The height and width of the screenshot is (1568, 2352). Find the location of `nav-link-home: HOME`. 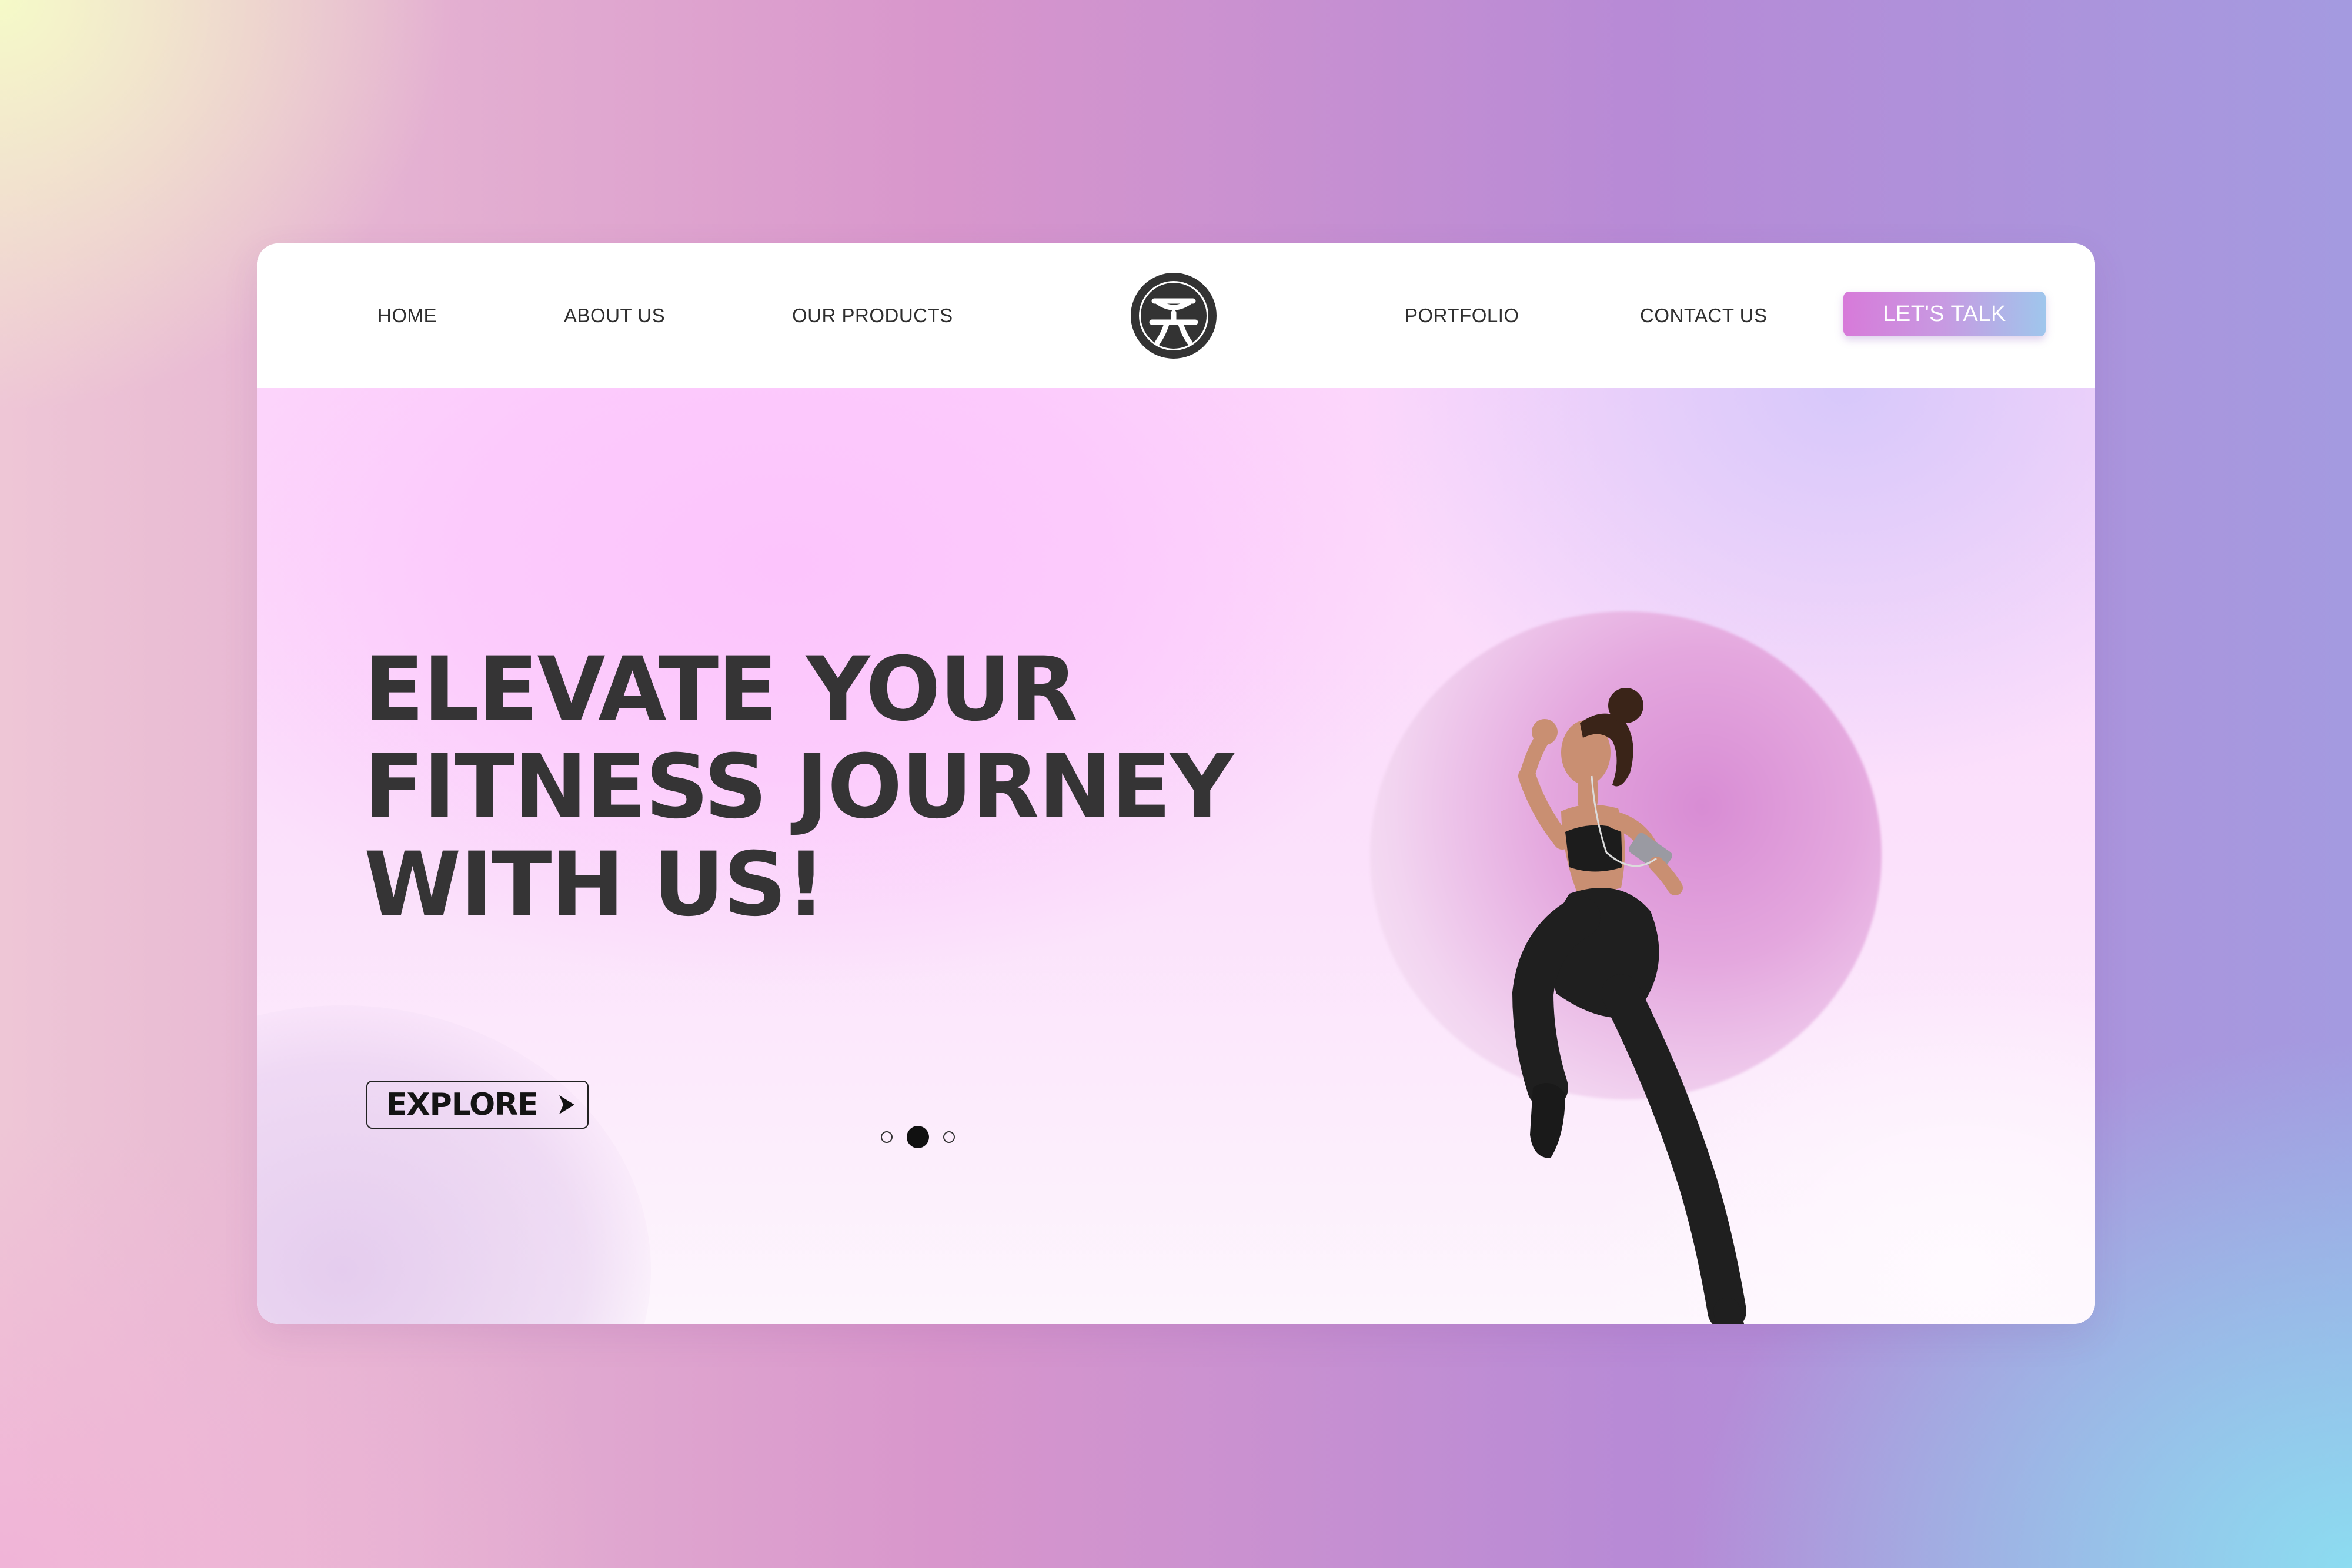

nav-link-home: HOME is located at coordinates (407, 315).